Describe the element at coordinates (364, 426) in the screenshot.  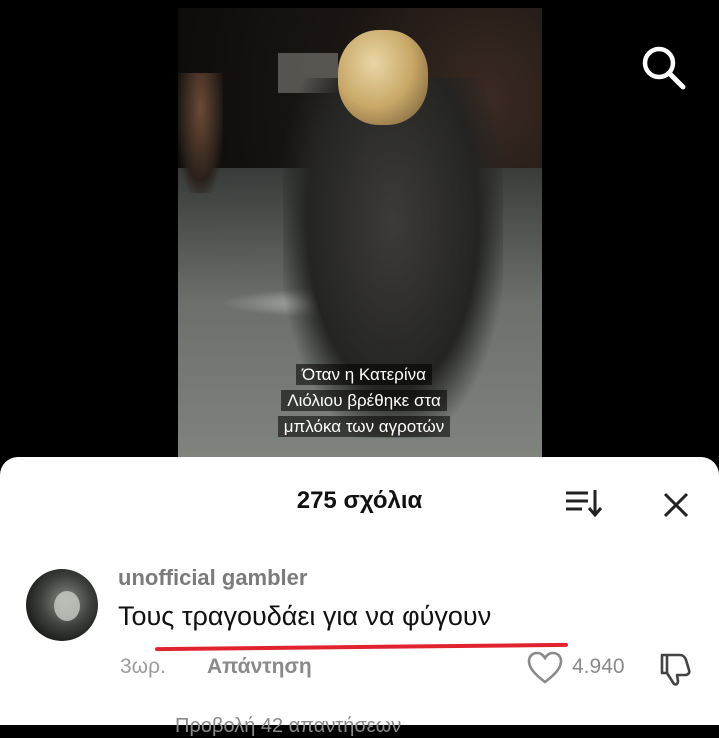
I see `caption-line-3: μπλόκα των αγροτών` at that location.